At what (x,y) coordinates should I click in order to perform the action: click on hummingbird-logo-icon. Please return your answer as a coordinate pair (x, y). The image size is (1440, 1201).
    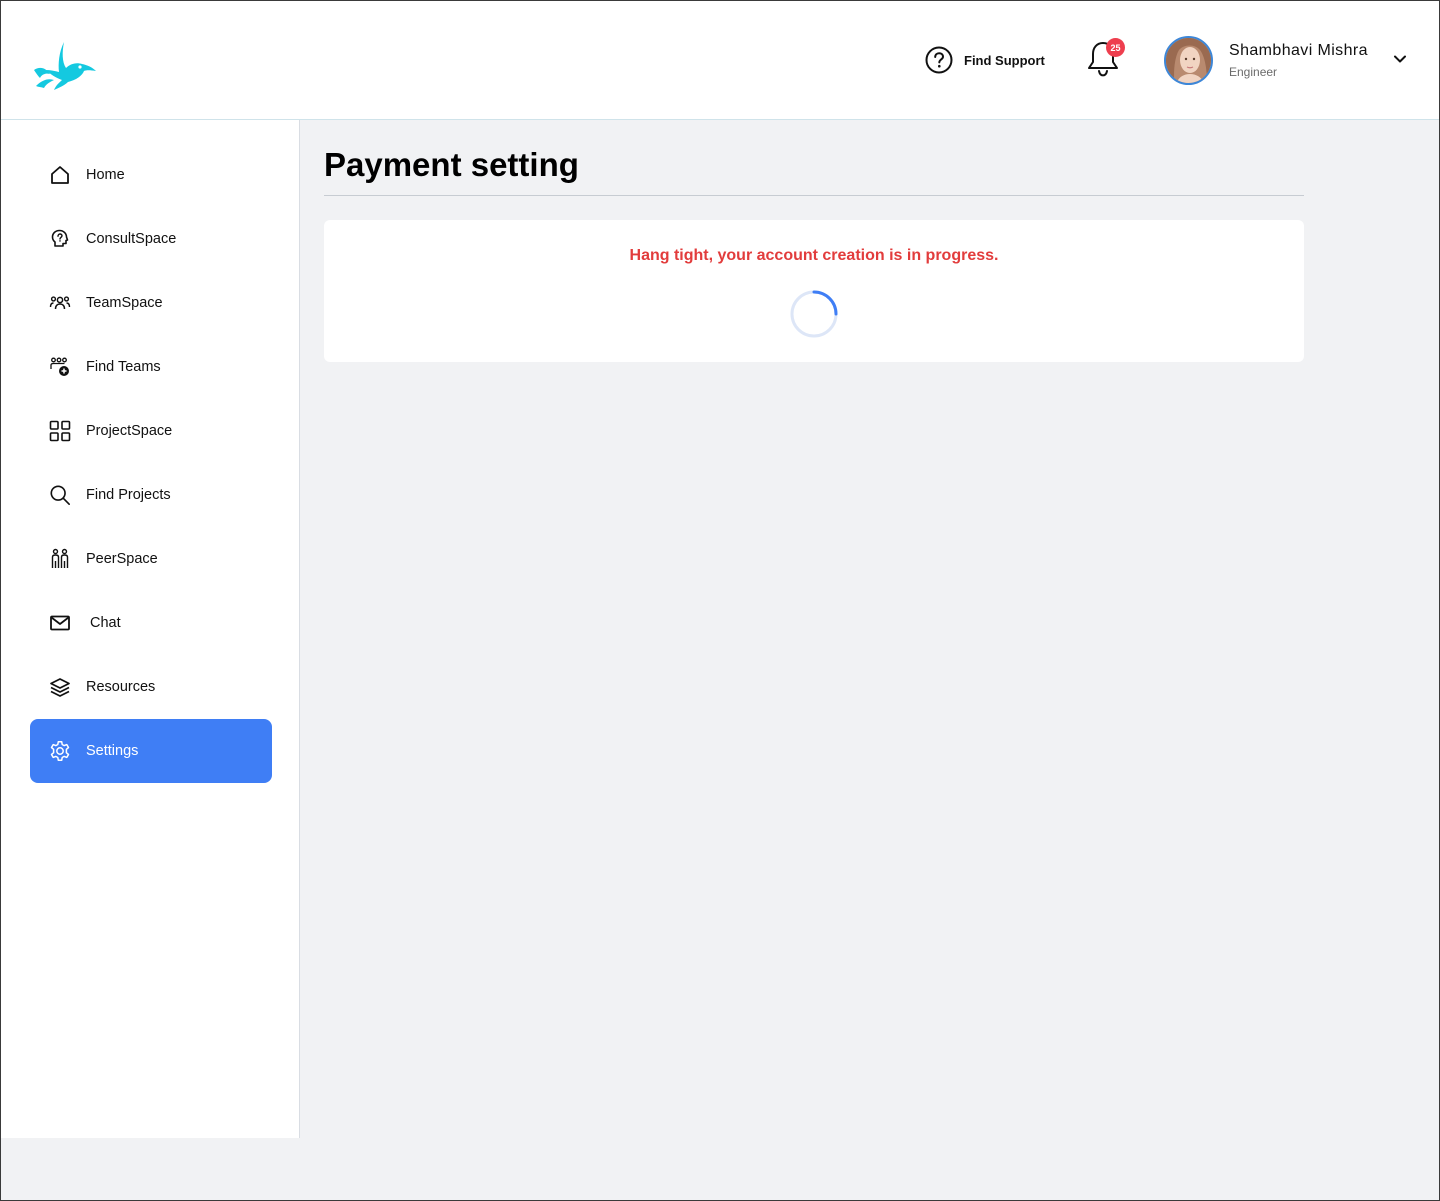
    Looking at the image, I should click on (65, 66).